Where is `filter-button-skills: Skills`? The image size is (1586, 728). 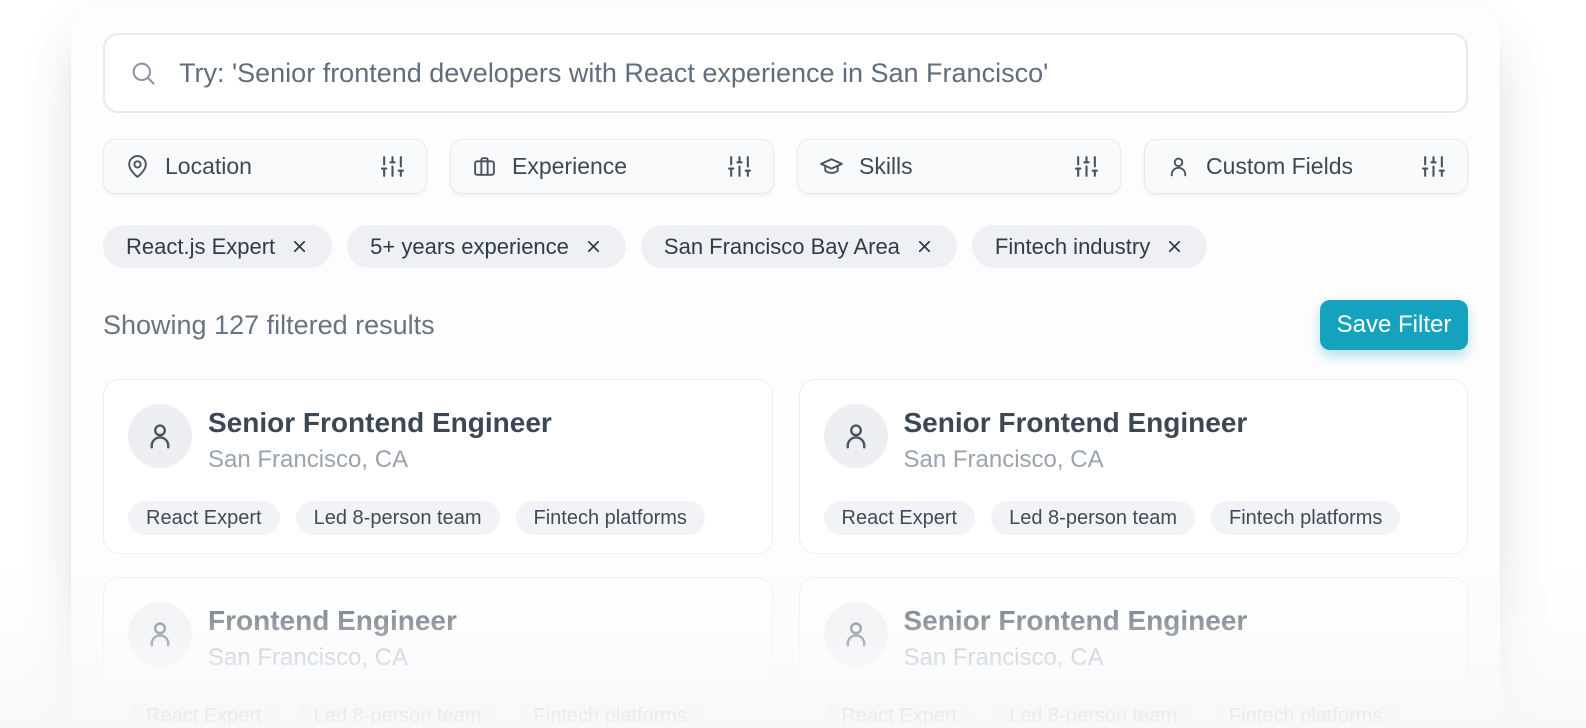 filter-button-skills: Skills is located at coordinates (959, 166).